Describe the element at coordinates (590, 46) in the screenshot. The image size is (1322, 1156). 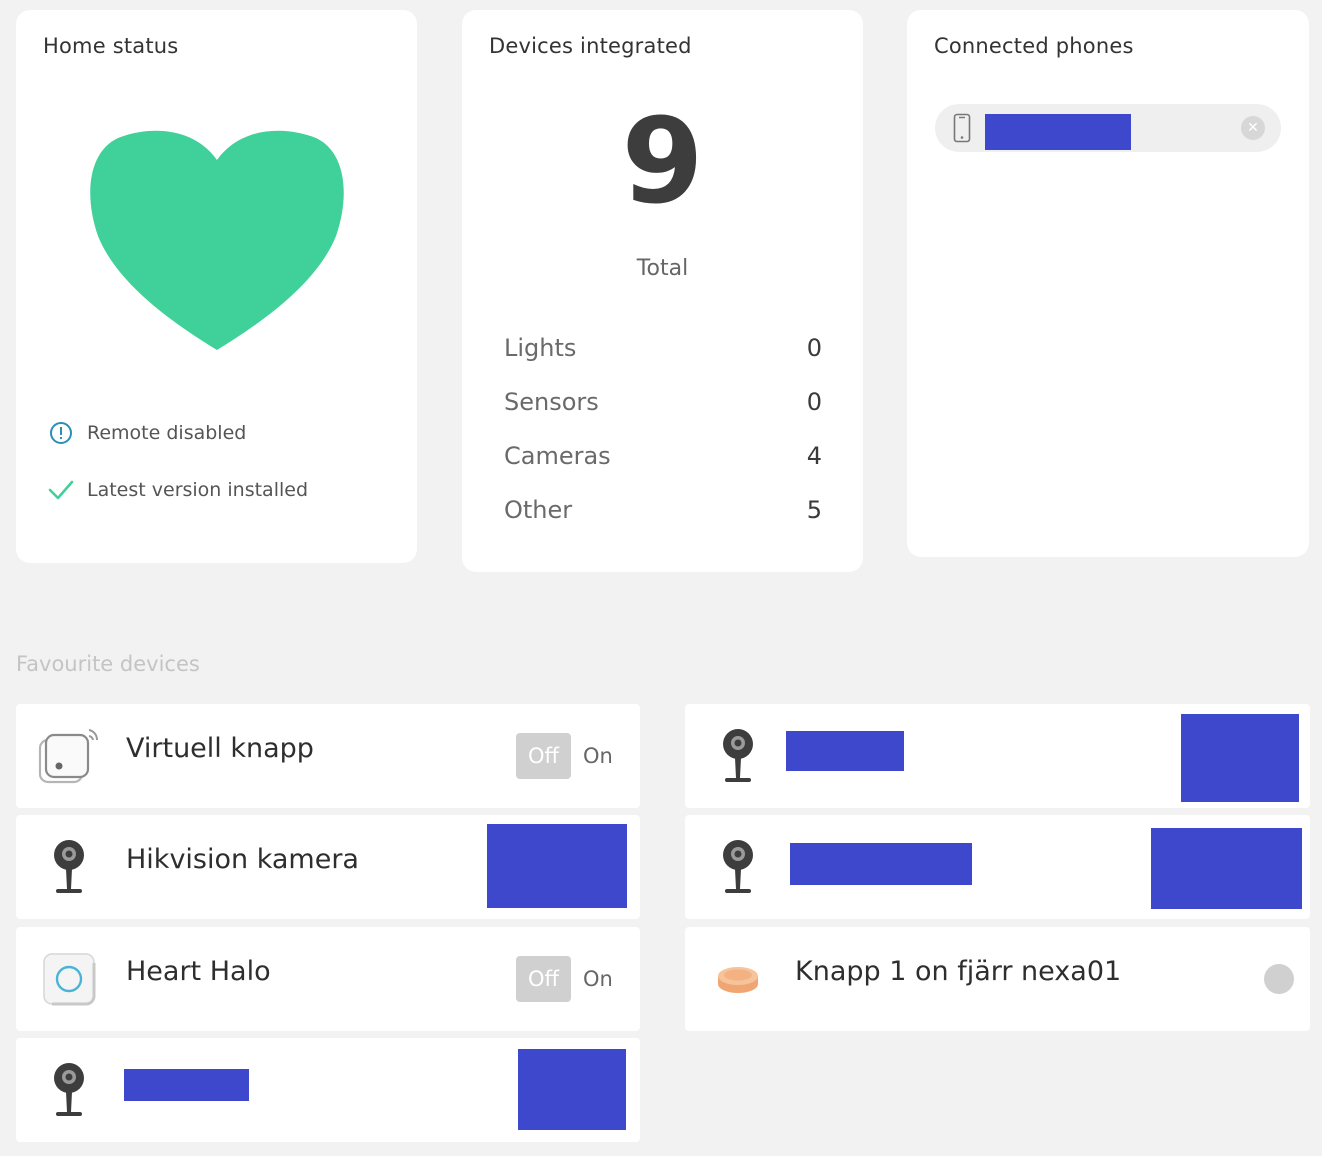
I see `devices-integrated-title: Devices integrated` at that location.